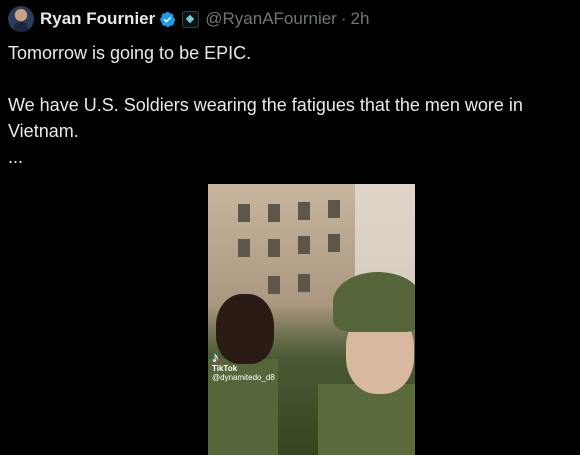 The height and width of the screenshot is (455, 580). Describe the element at coordinates (366, 419) in the screenshot. I see `soldier-right` at that location.